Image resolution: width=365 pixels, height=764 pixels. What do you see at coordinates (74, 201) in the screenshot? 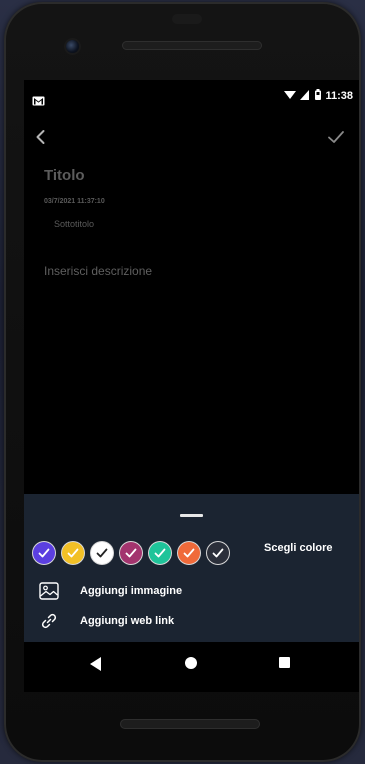
I see `note-timestamp: 03/7/2021 11:37:10` at bounding box center [74, 201].